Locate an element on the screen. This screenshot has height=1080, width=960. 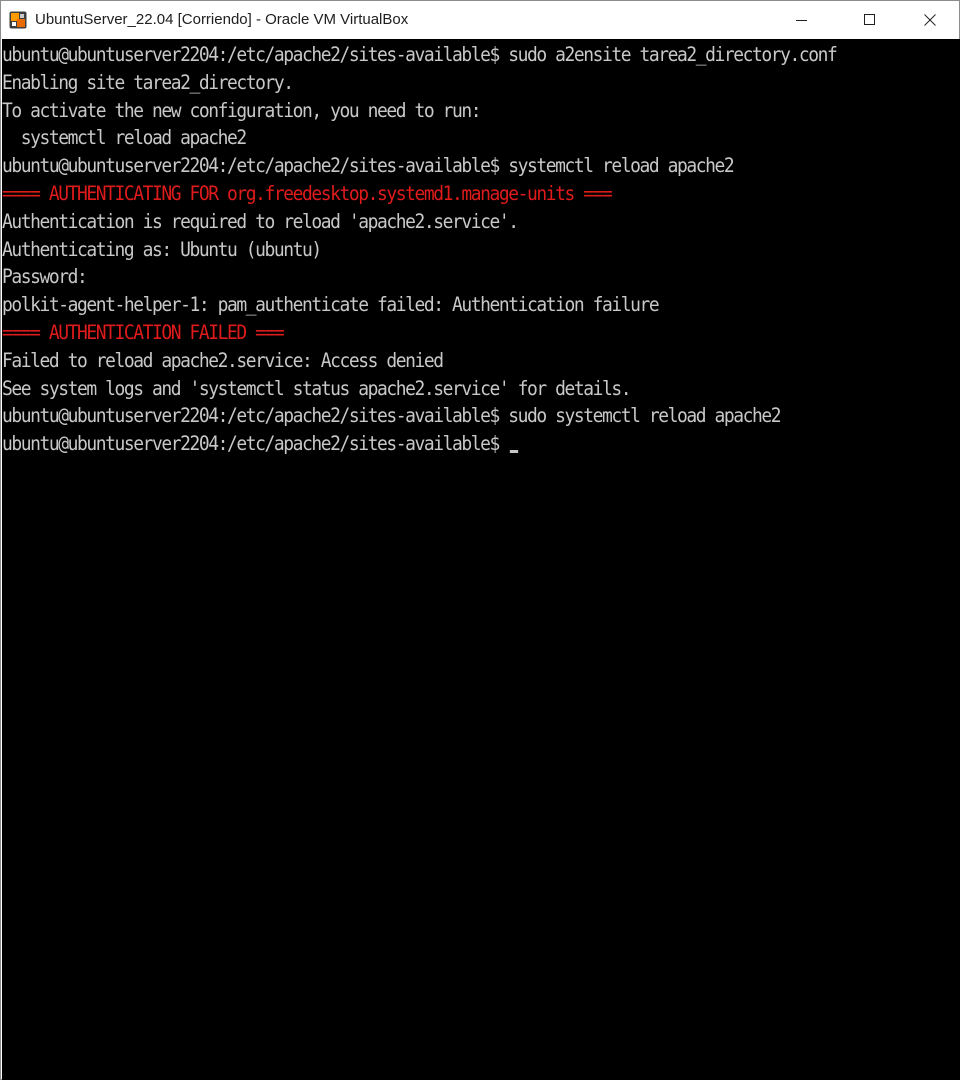
maximize-icon is located at coordinates (869, 19).